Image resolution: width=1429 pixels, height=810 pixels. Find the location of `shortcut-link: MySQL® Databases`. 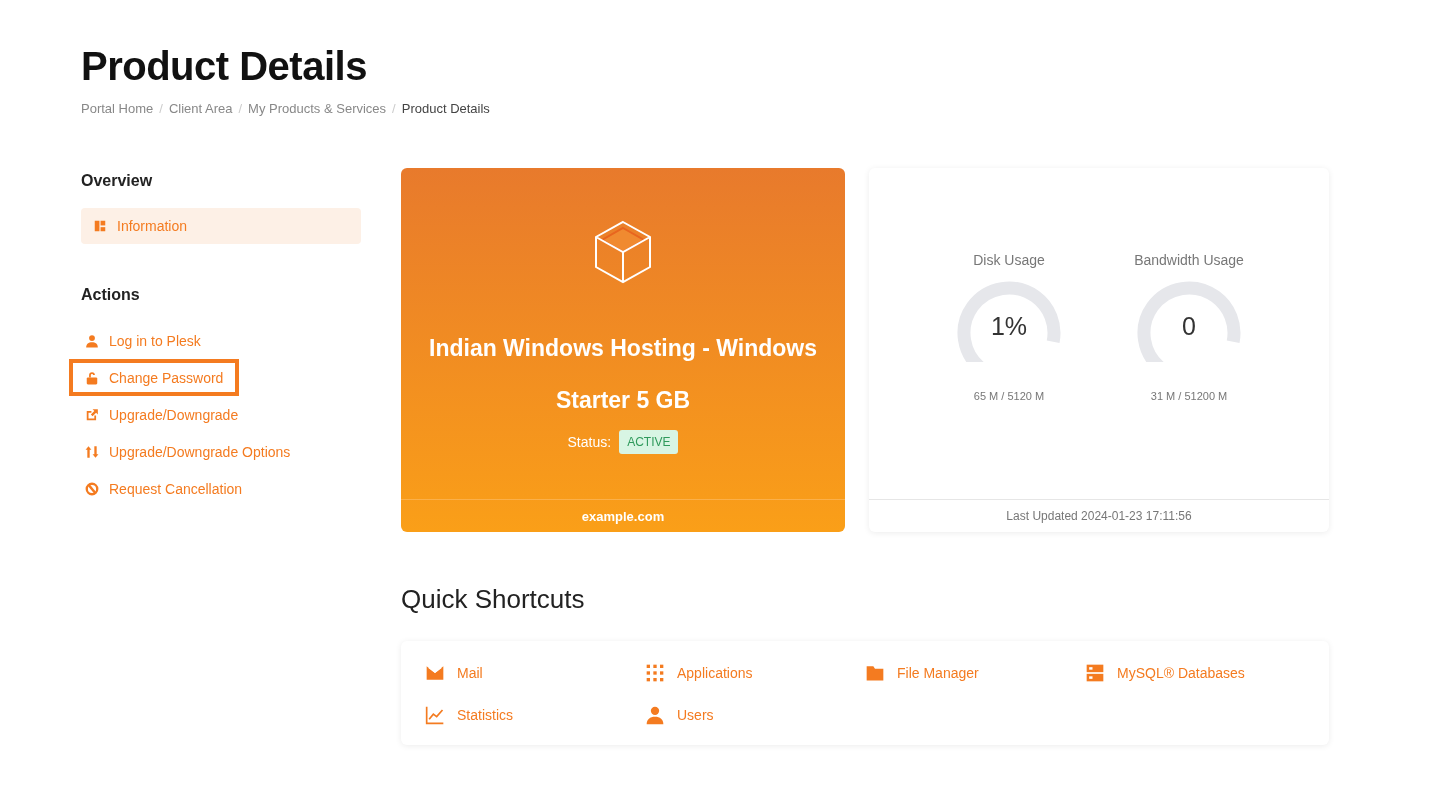

shortcut-link: MySQL® Databases is located at coordinates (1195, 673).